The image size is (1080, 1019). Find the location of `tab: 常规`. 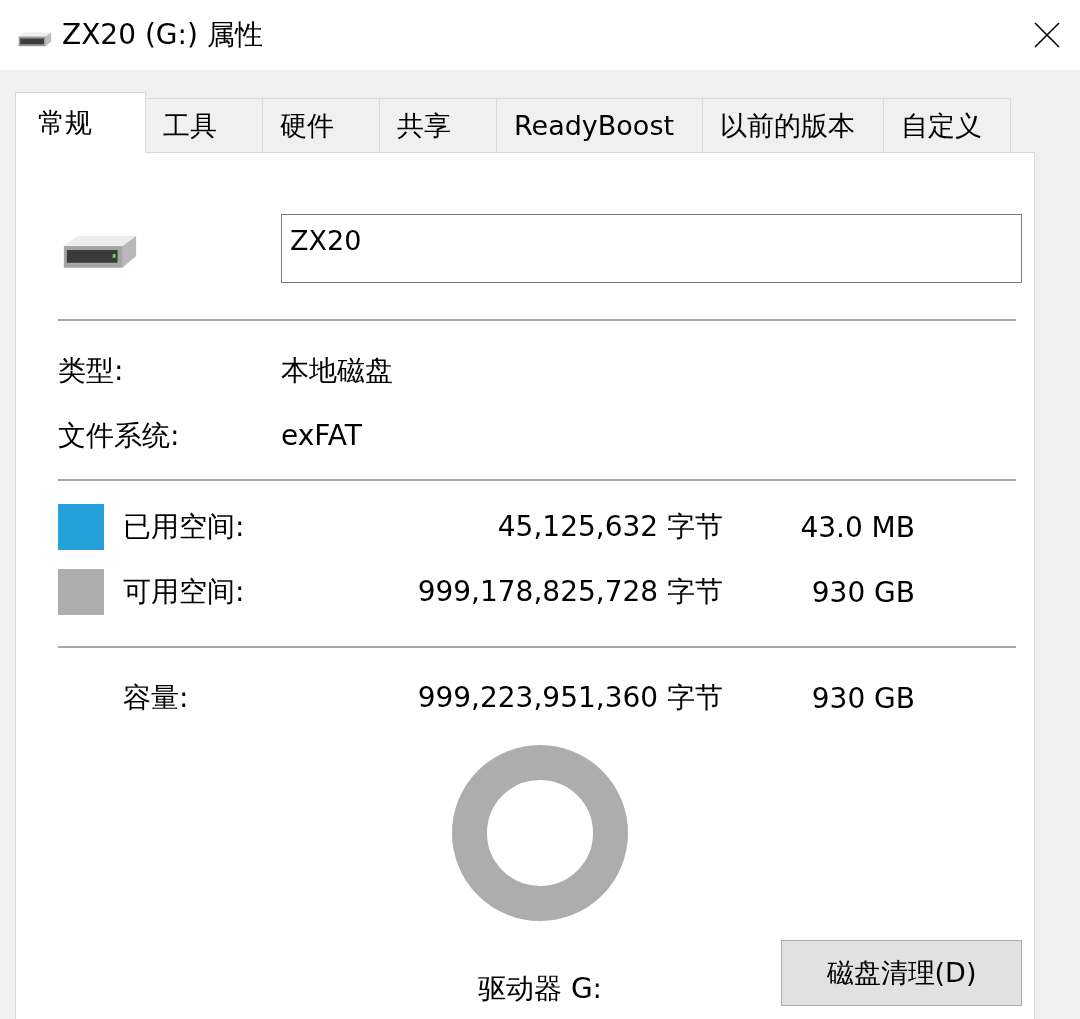

tab: 常规 is located at coordinates (80, 122).